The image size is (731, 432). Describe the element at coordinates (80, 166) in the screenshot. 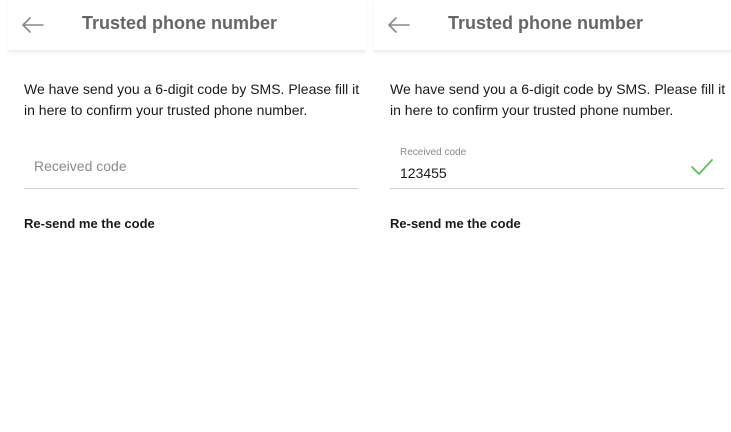

I see `received-code-placeholder: Received code` at that location.